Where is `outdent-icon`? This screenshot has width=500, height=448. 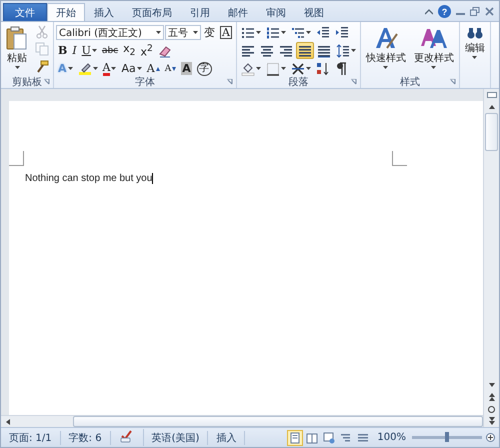
outdent-icon is located at coordinates (323, 33).